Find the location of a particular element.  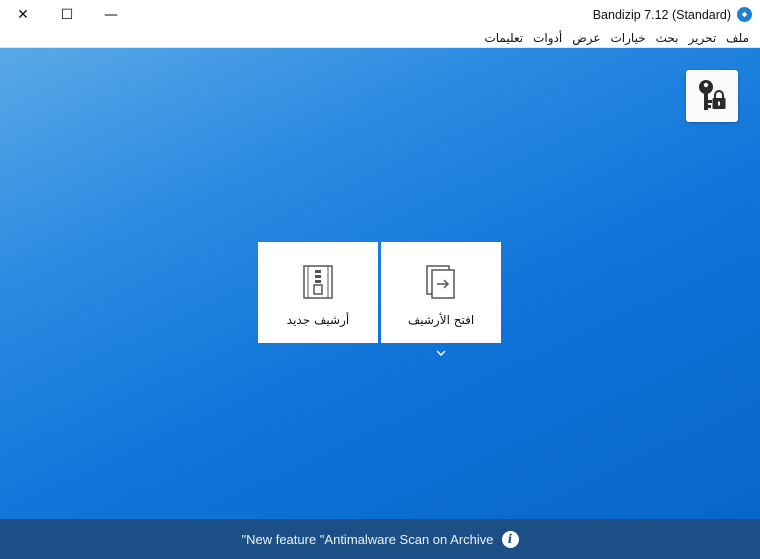

minimize-button: — is located at coordinates (111, 14).